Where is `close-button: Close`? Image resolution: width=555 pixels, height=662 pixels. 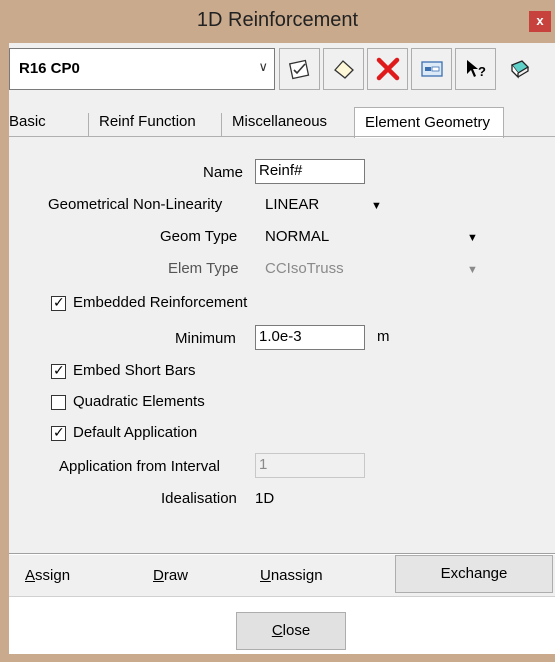 close-button: Close is located at coordinates (291, 631).